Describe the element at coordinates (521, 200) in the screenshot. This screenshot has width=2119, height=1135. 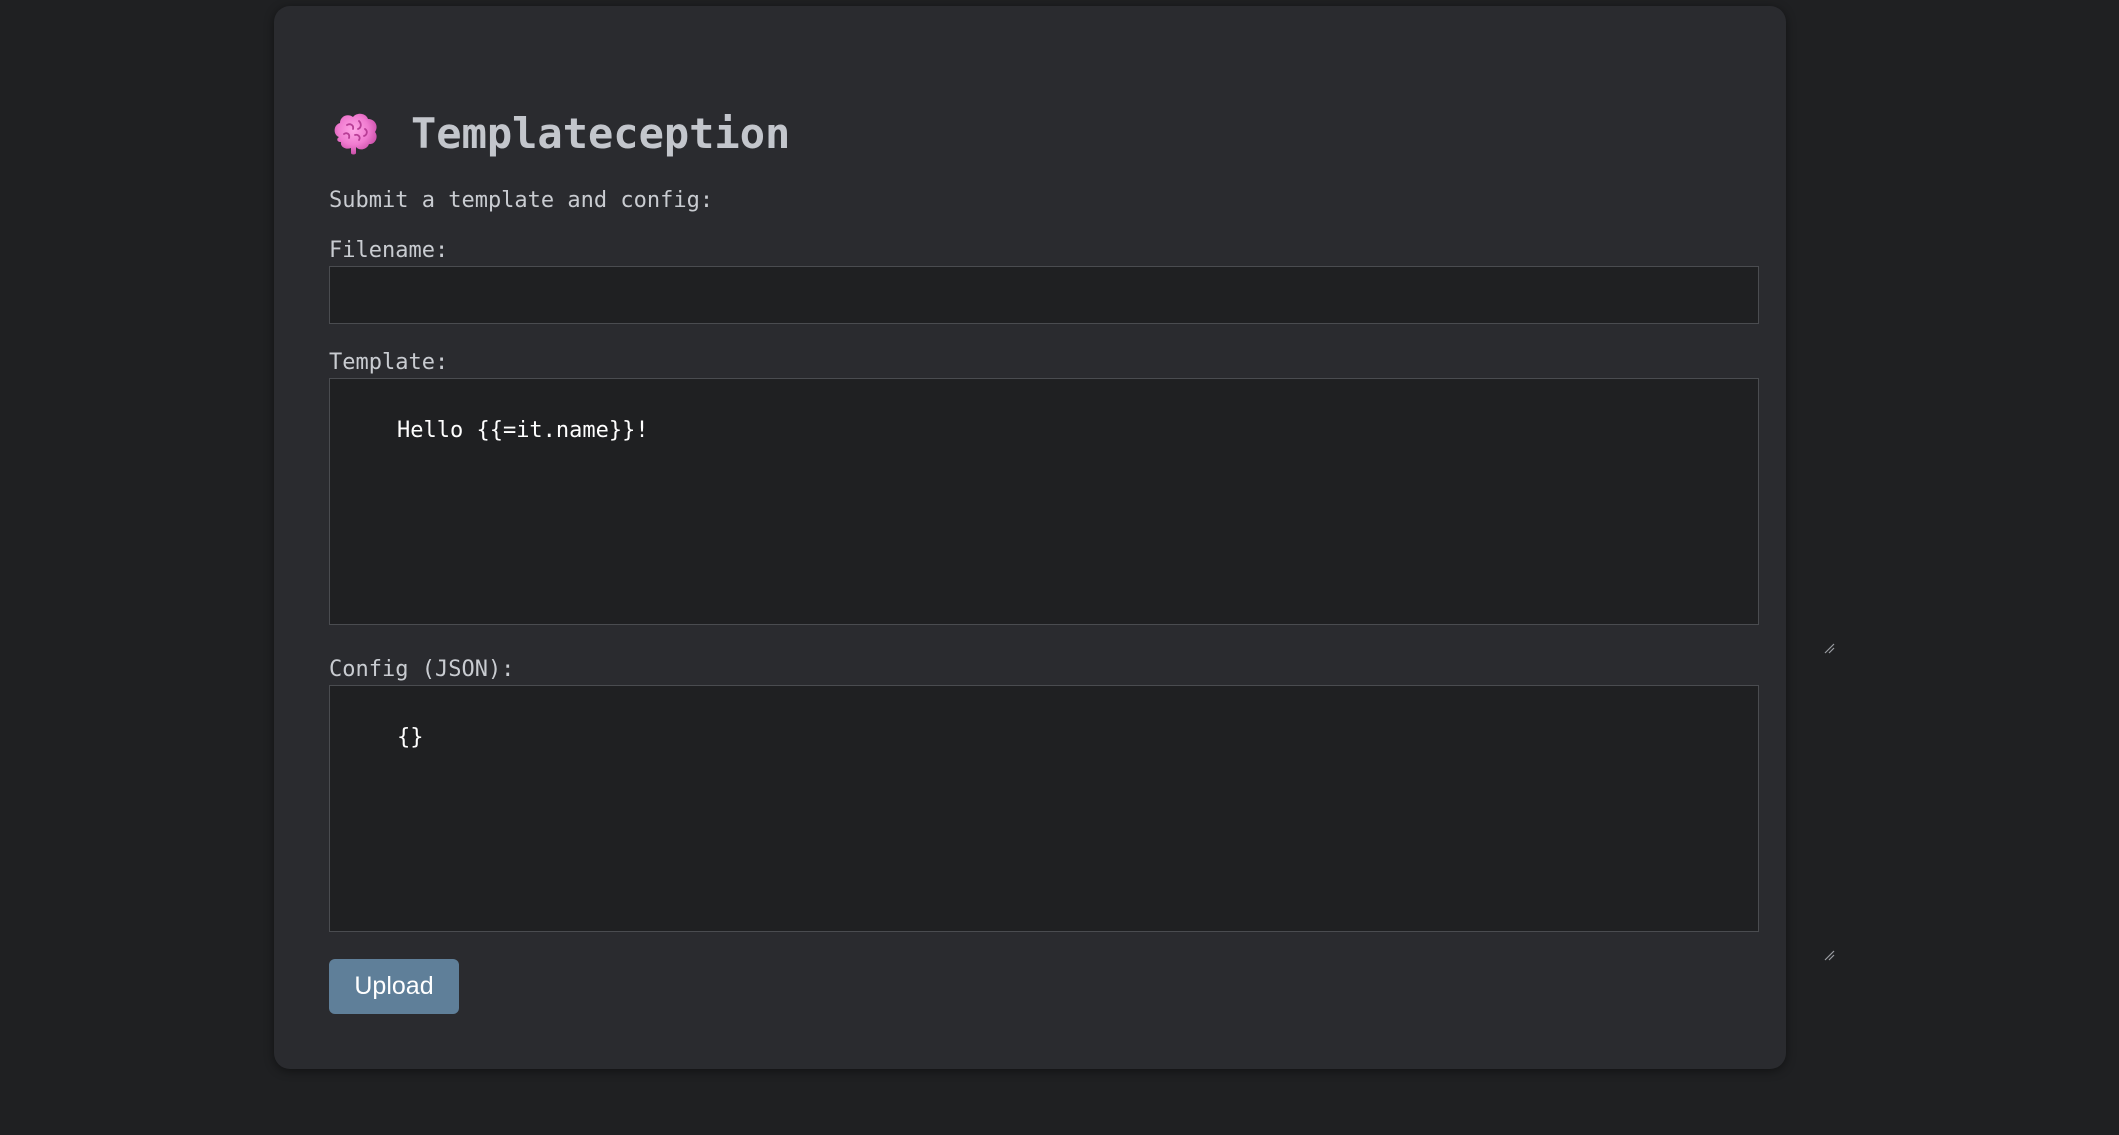
I see `form-intro: Submit a template and config:` at that location.